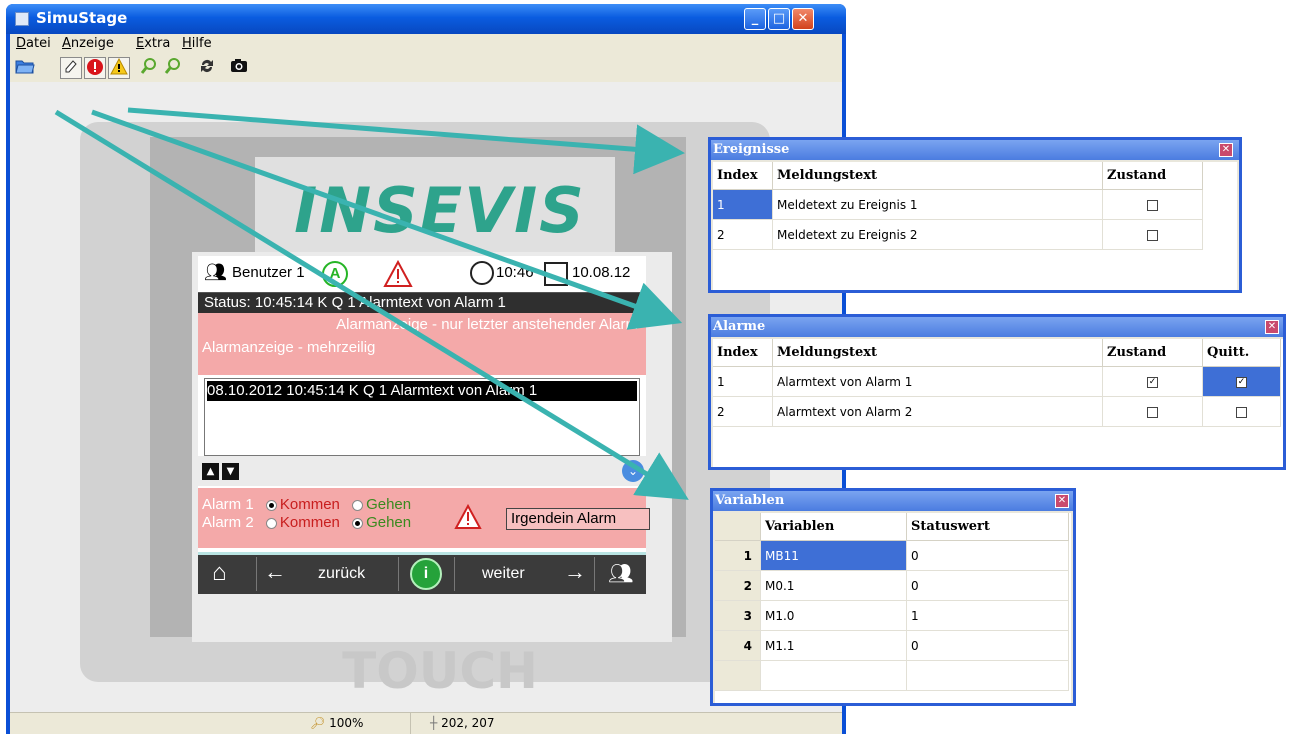  Describe the element at coordinates (406, 141) in the screenshot. I see `arrow-to-ereignisse` at that location.